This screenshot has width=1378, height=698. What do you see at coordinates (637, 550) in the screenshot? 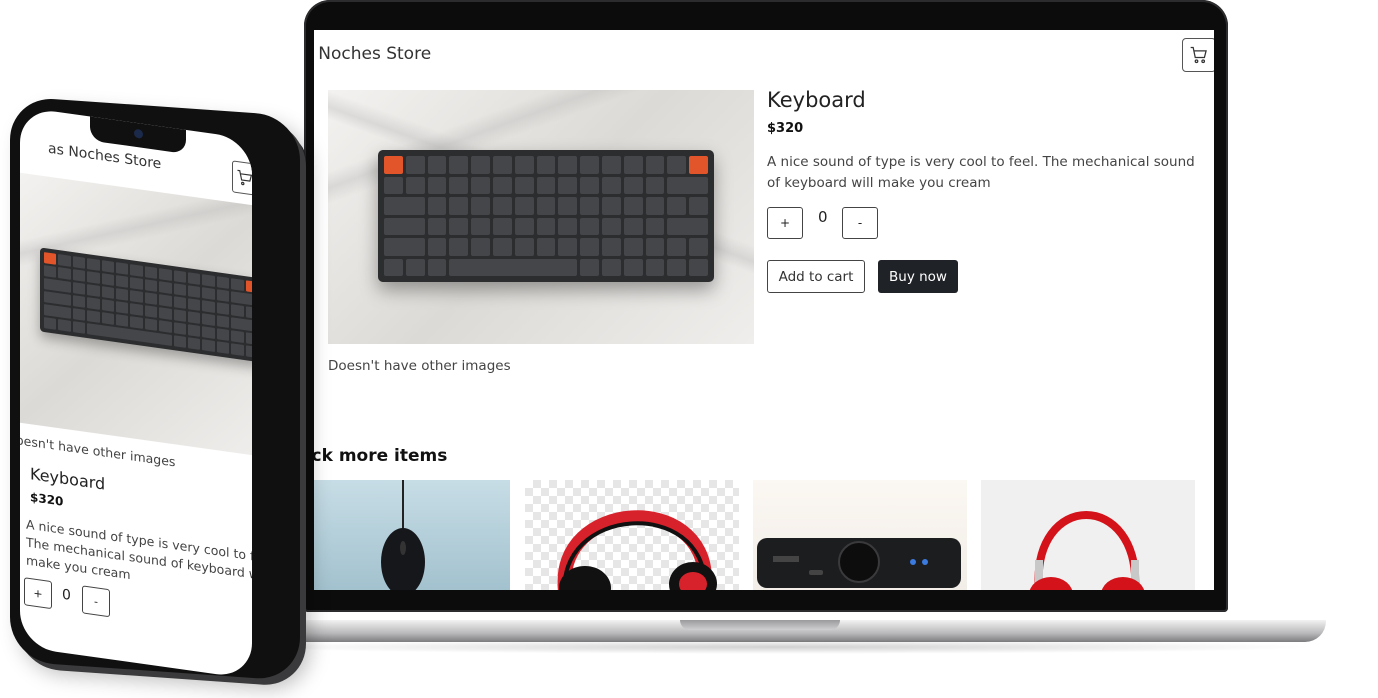
I see `red-headphones-image` at bounding box center [637, 550].